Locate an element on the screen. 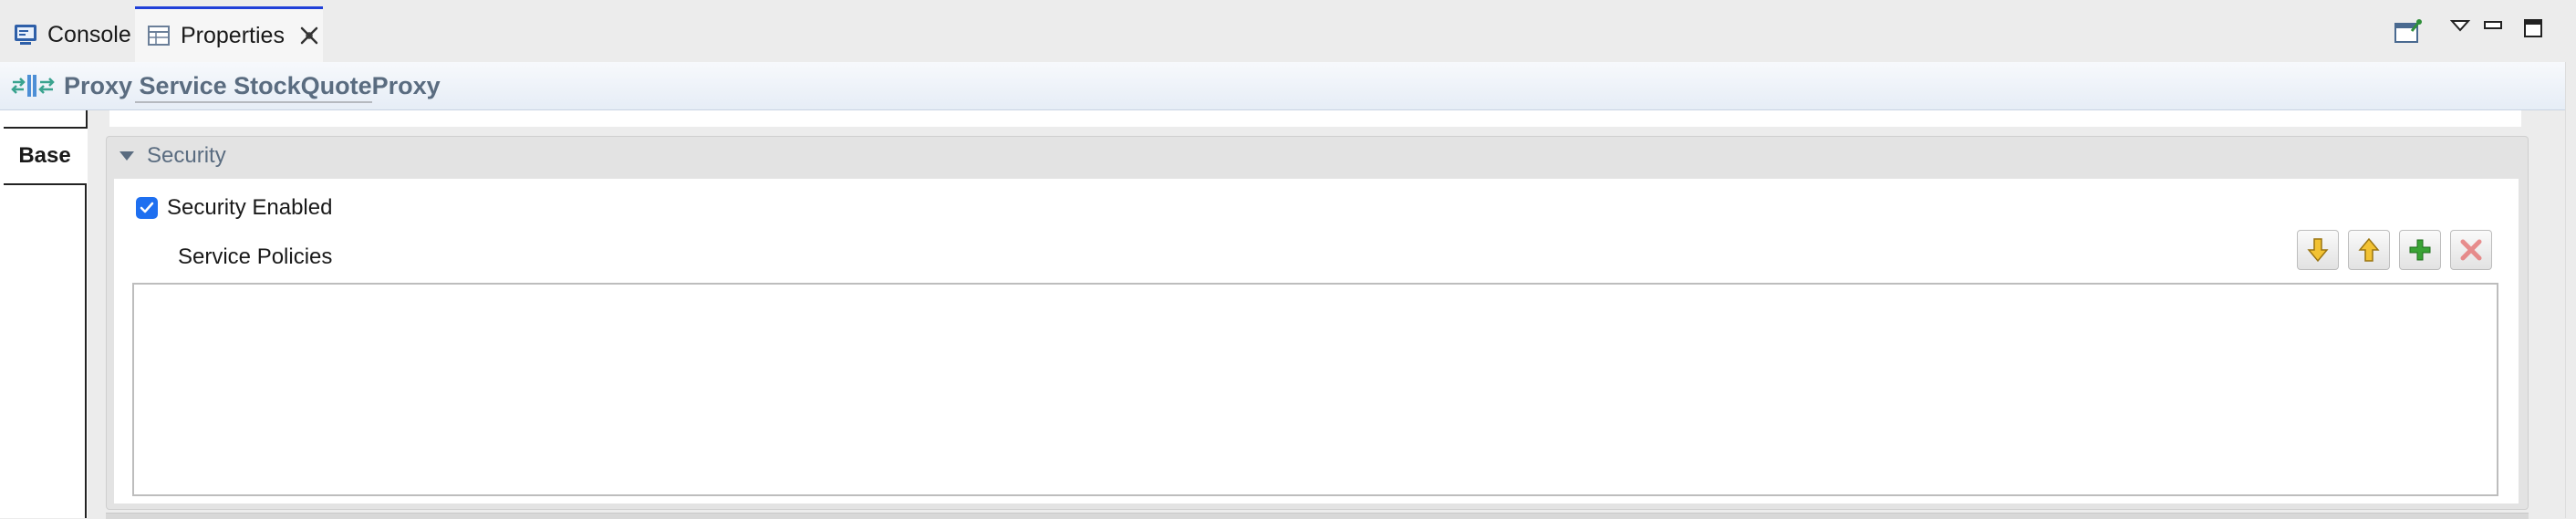 The width and height of the screenshot is (2576, 519). tab-properties: Properties is located at coordinates (229, 34).